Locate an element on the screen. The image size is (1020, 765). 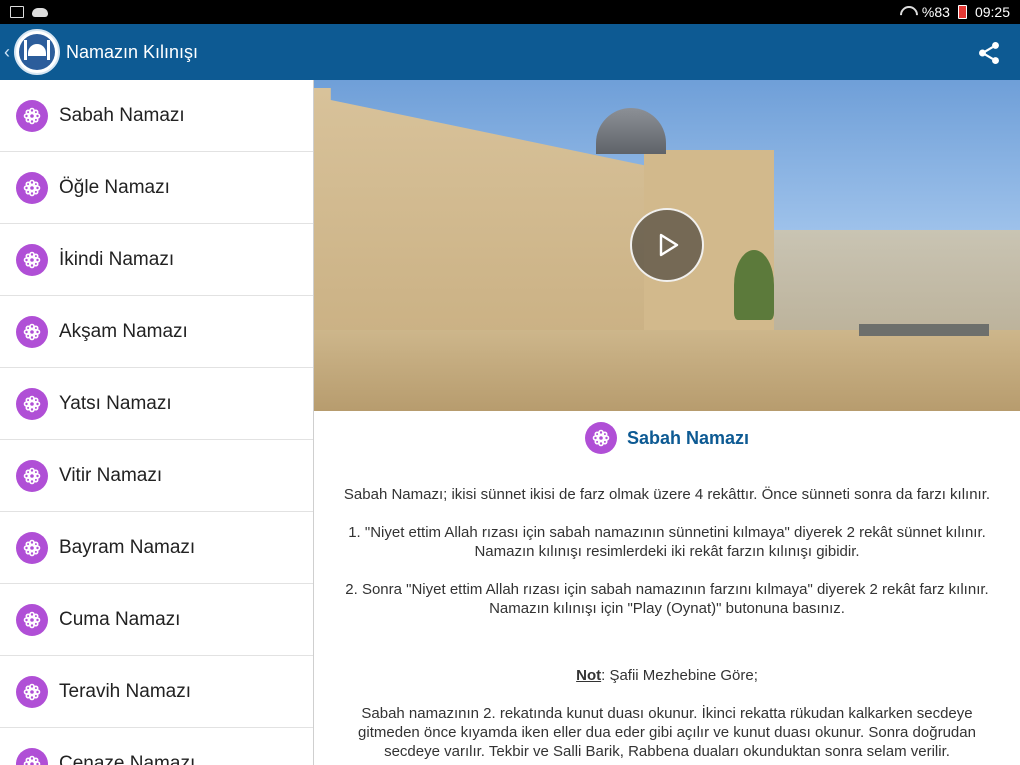
list-item-vitir: Vitir Namazı is located at coordinates (156, 476).